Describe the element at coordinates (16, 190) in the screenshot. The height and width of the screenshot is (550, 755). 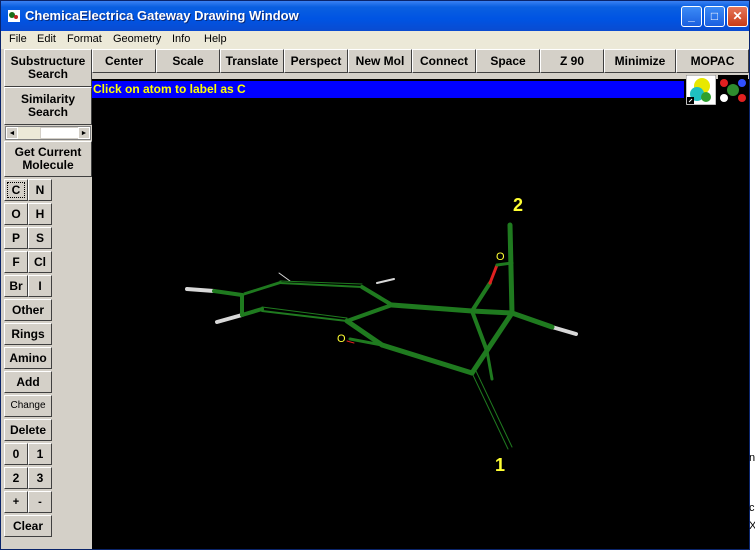
I see `element-c-button: C` at that location.